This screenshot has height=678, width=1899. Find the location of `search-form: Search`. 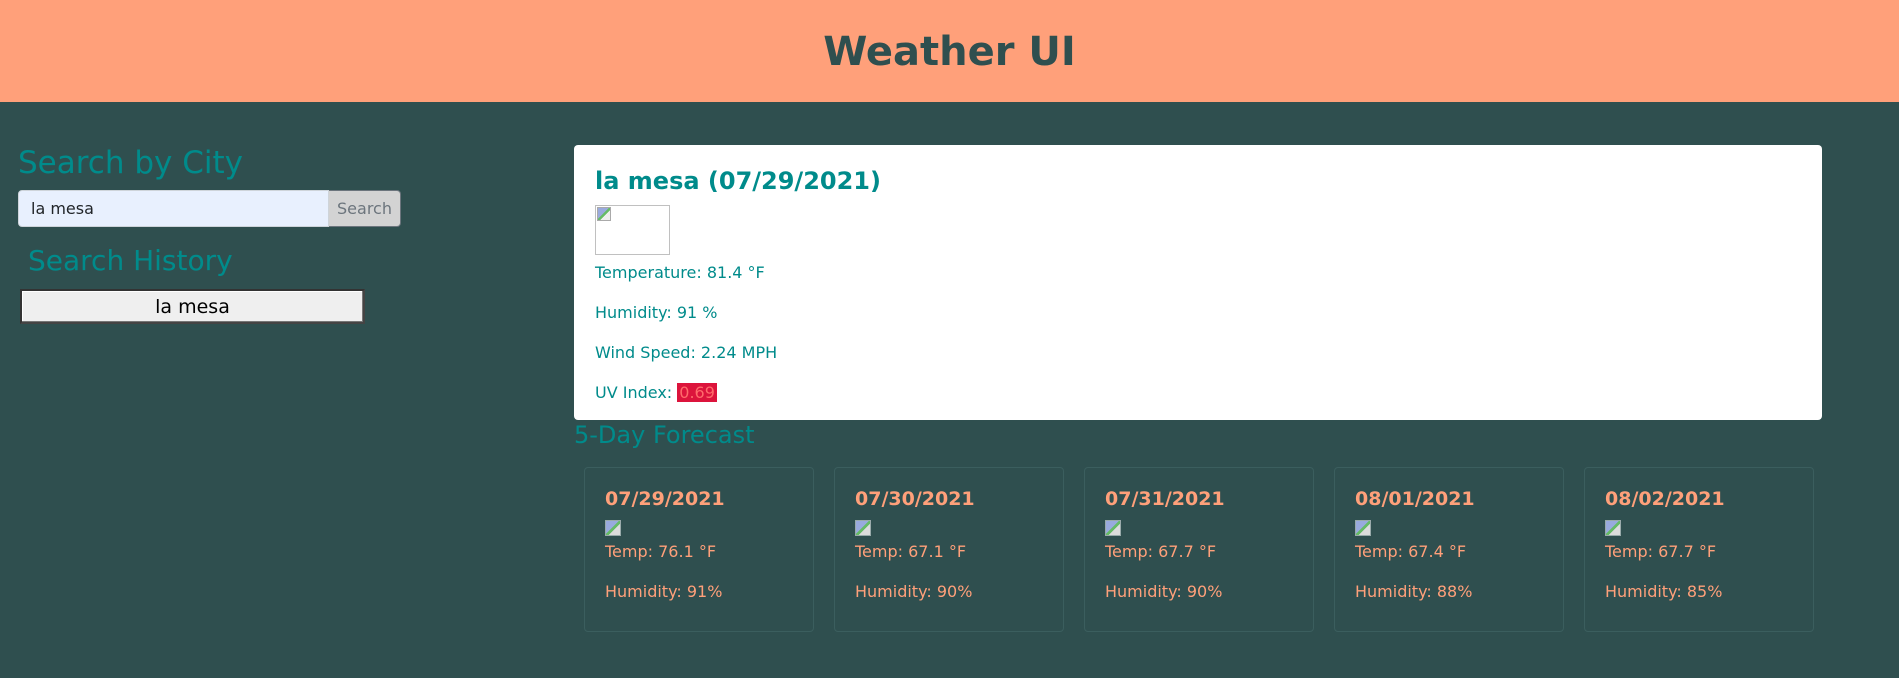

search-form: Search is located at coordinates (209, 208).